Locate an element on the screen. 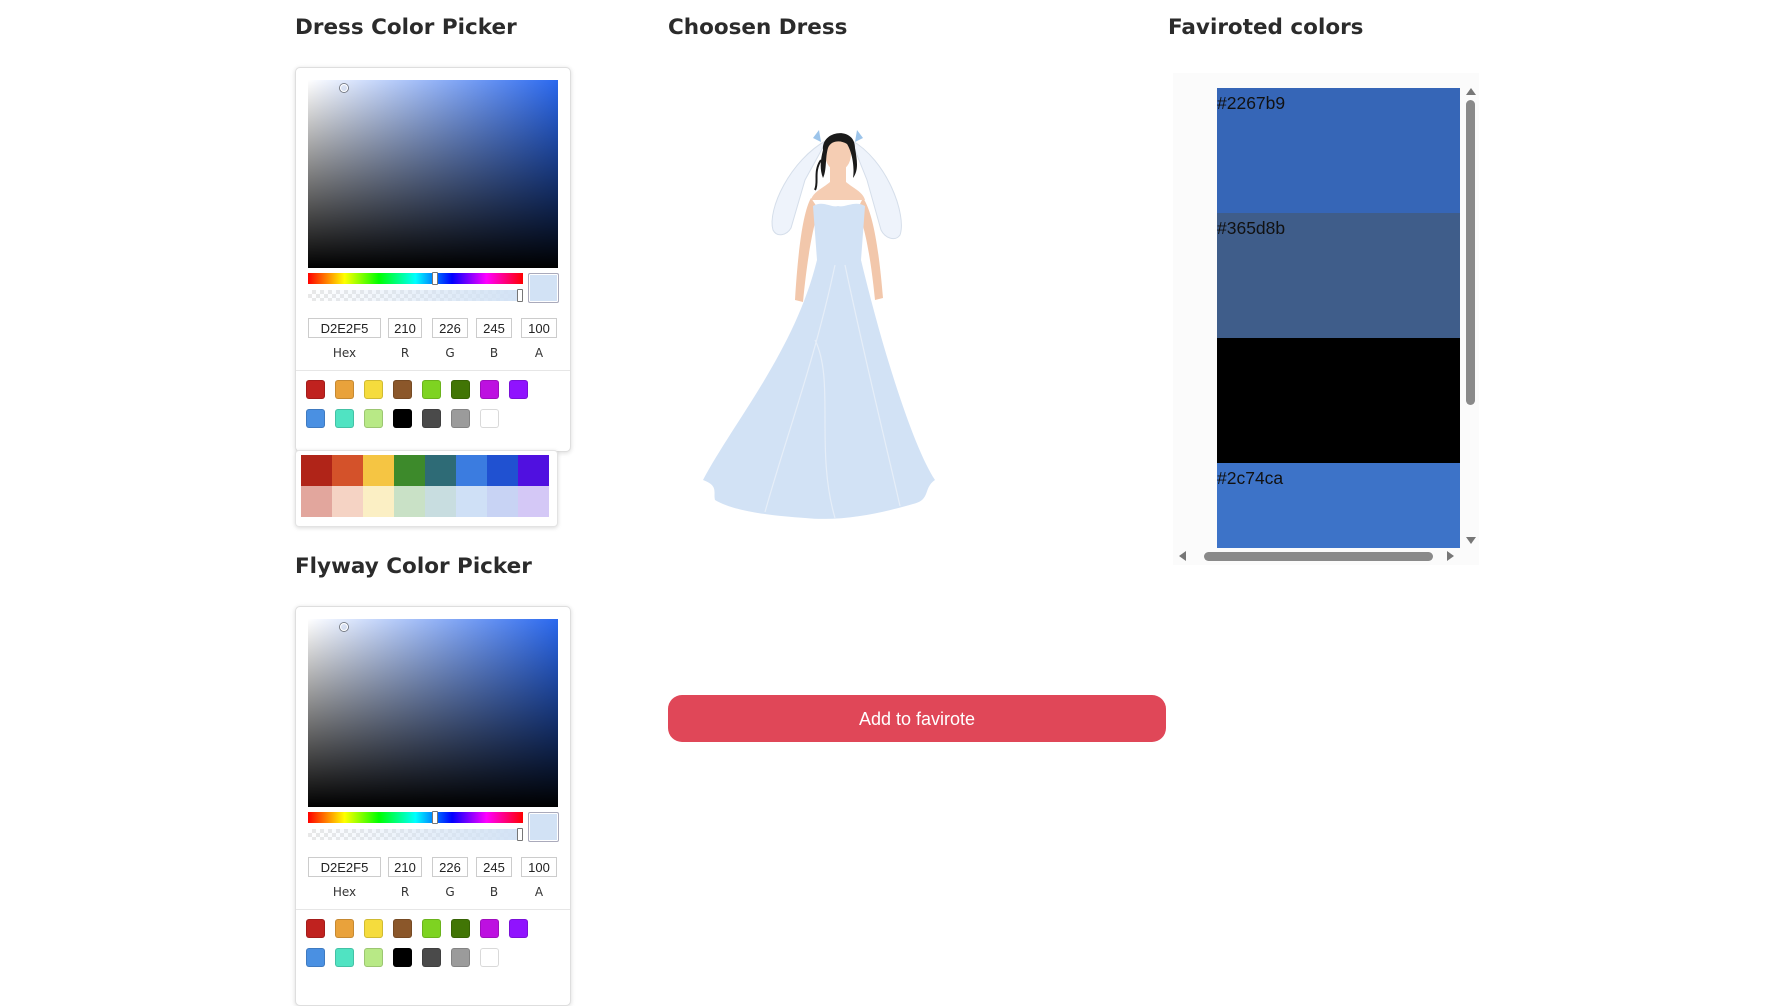 This screenshot has height=1006, width=1777. scroll-down-arrow-icon is located at coordinates (1471, 540).